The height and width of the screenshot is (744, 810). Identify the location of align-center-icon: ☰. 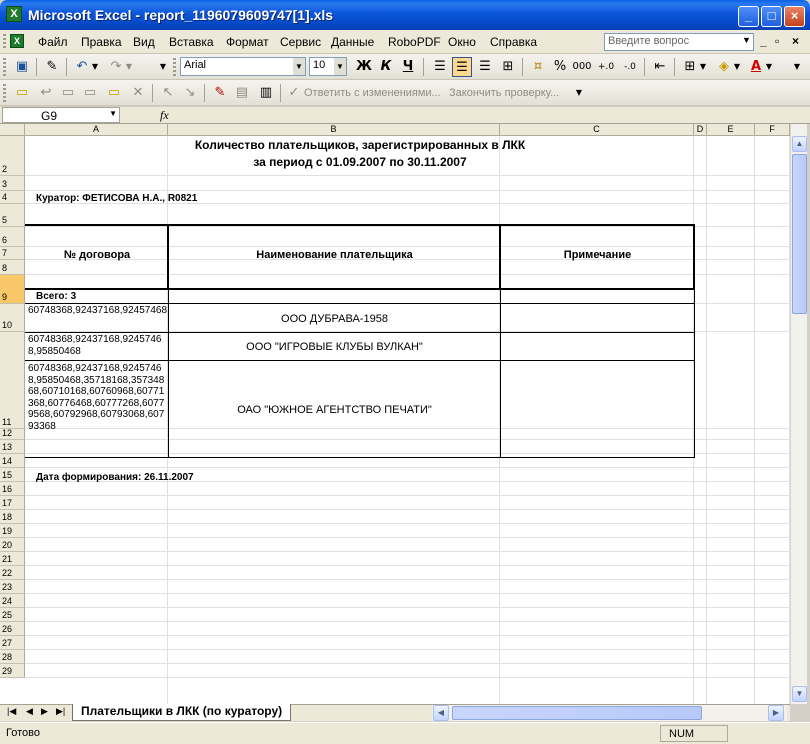
(462, 67).